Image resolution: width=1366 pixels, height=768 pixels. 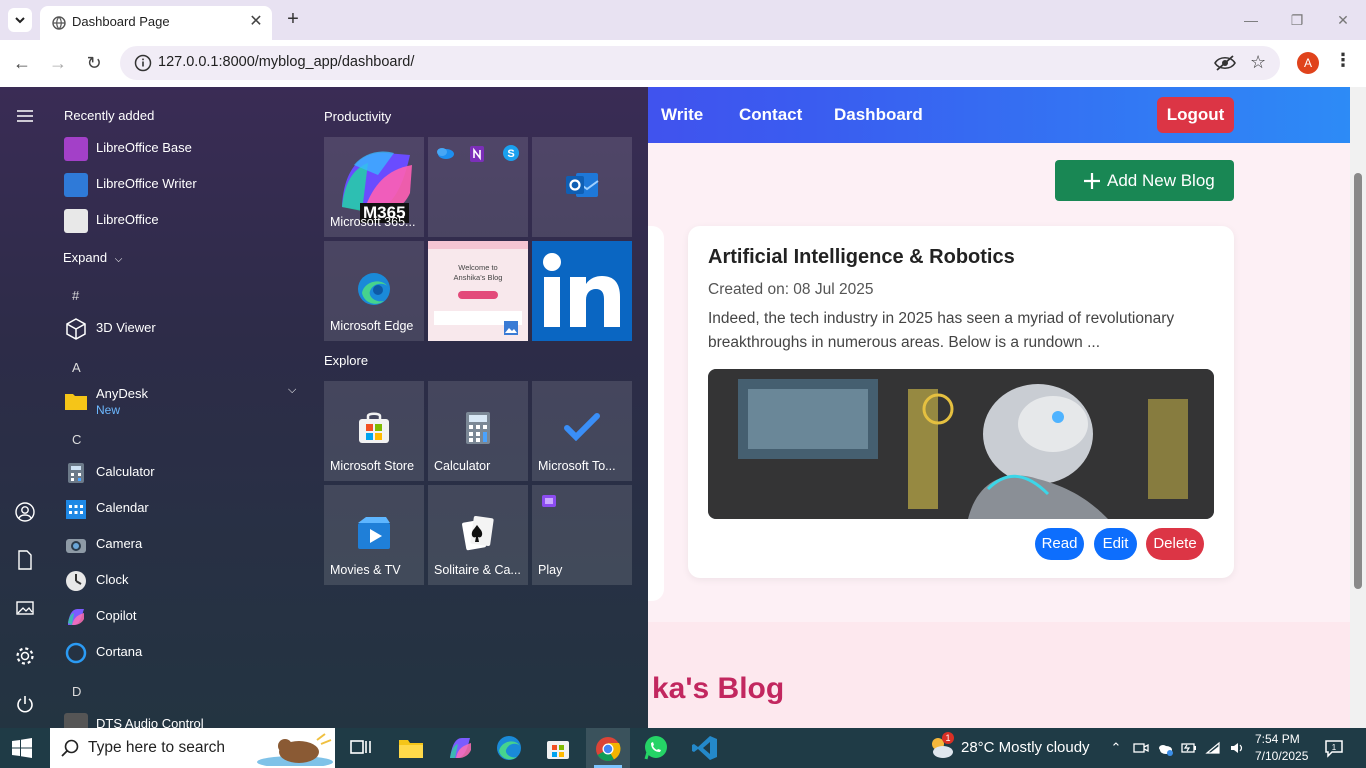 I want to click on volume-icon, so click(x=1237, y=748).